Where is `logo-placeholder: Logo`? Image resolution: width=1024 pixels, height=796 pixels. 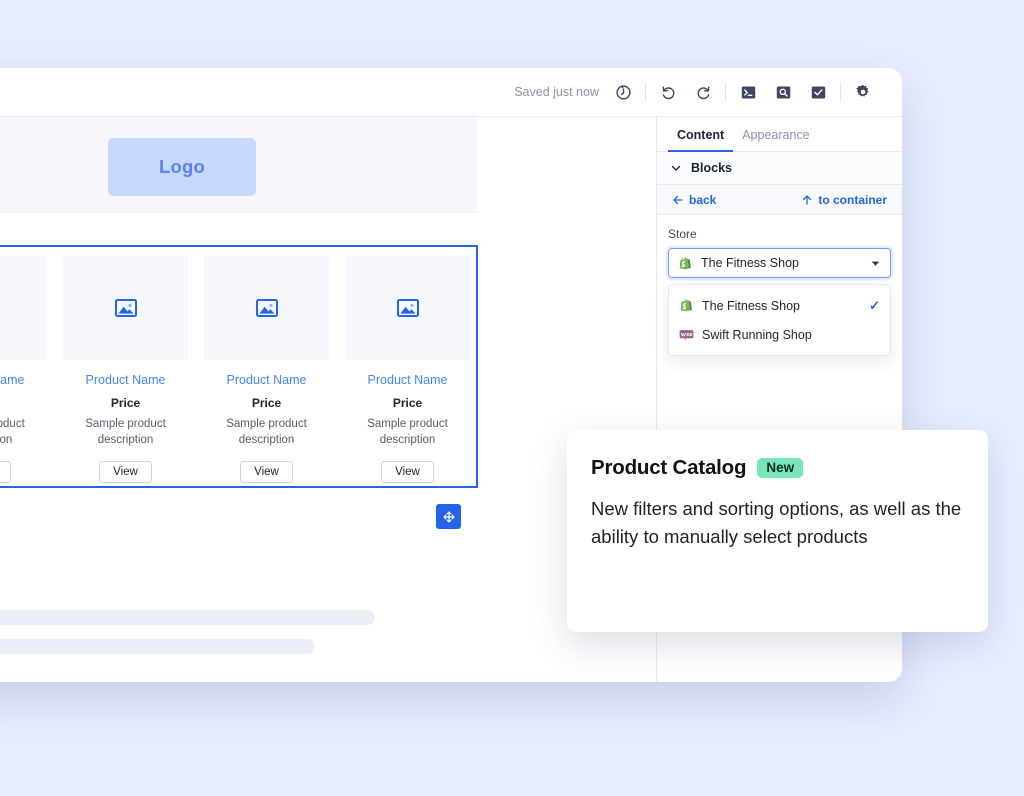
logo-placeholder: Logo is located at coordinates (182, 167).